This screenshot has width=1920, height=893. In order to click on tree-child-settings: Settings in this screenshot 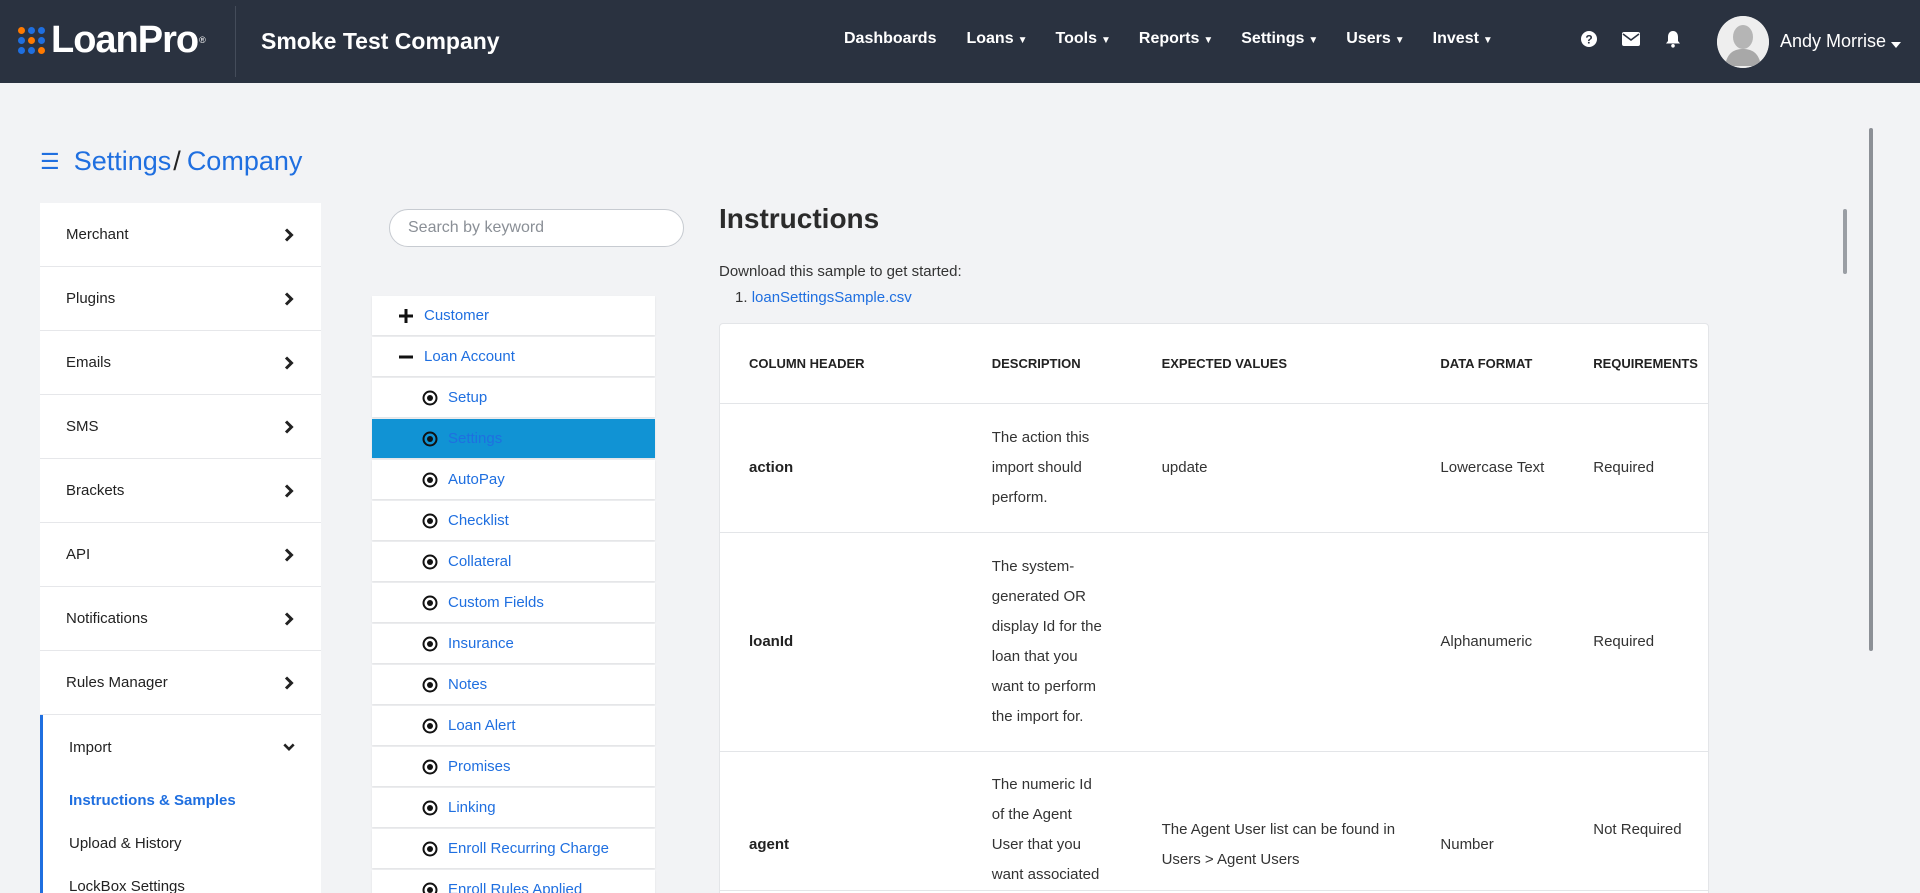, I will do `click(513, 438)`.